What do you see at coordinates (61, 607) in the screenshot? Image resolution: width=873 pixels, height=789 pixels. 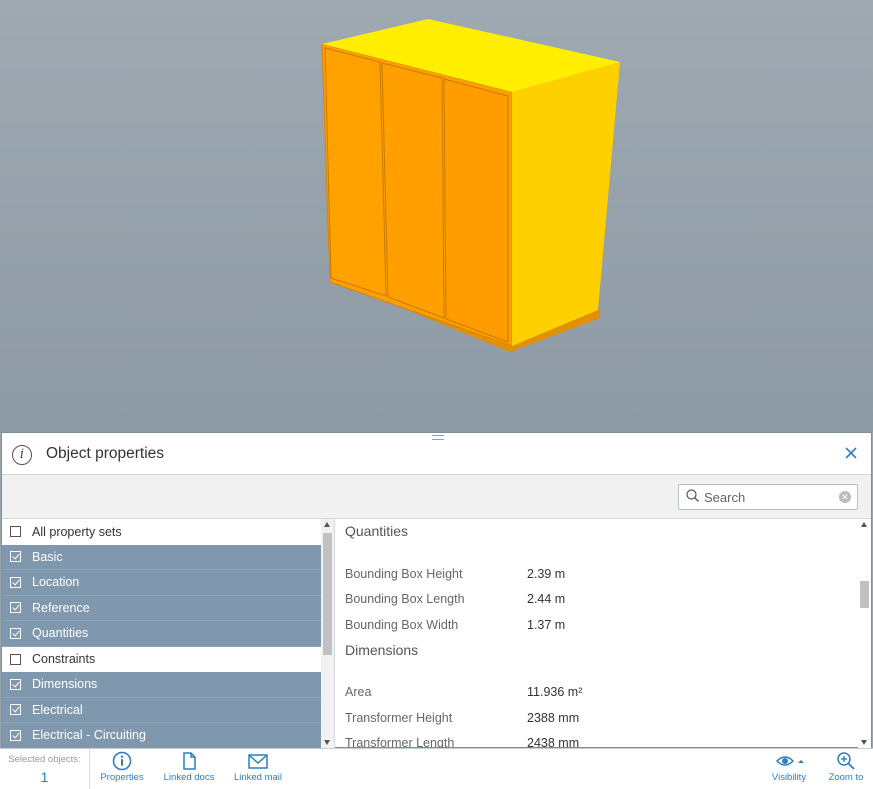 I see `property-set-label: Reference` at bounding box center [61, 607].